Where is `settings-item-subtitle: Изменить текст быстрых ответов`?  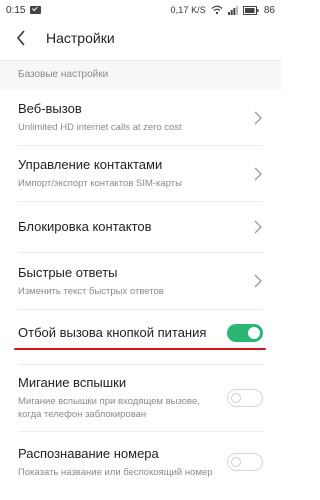 settings-item-subtitle: Изменить текст быстрых ответов is located at coordinates (91, 291).